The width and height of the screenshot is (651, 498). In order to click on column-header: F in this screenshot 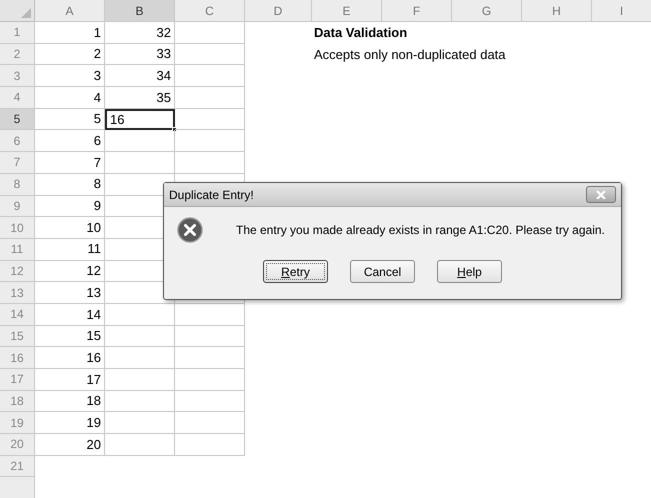, I will do `click(417, 11)`.